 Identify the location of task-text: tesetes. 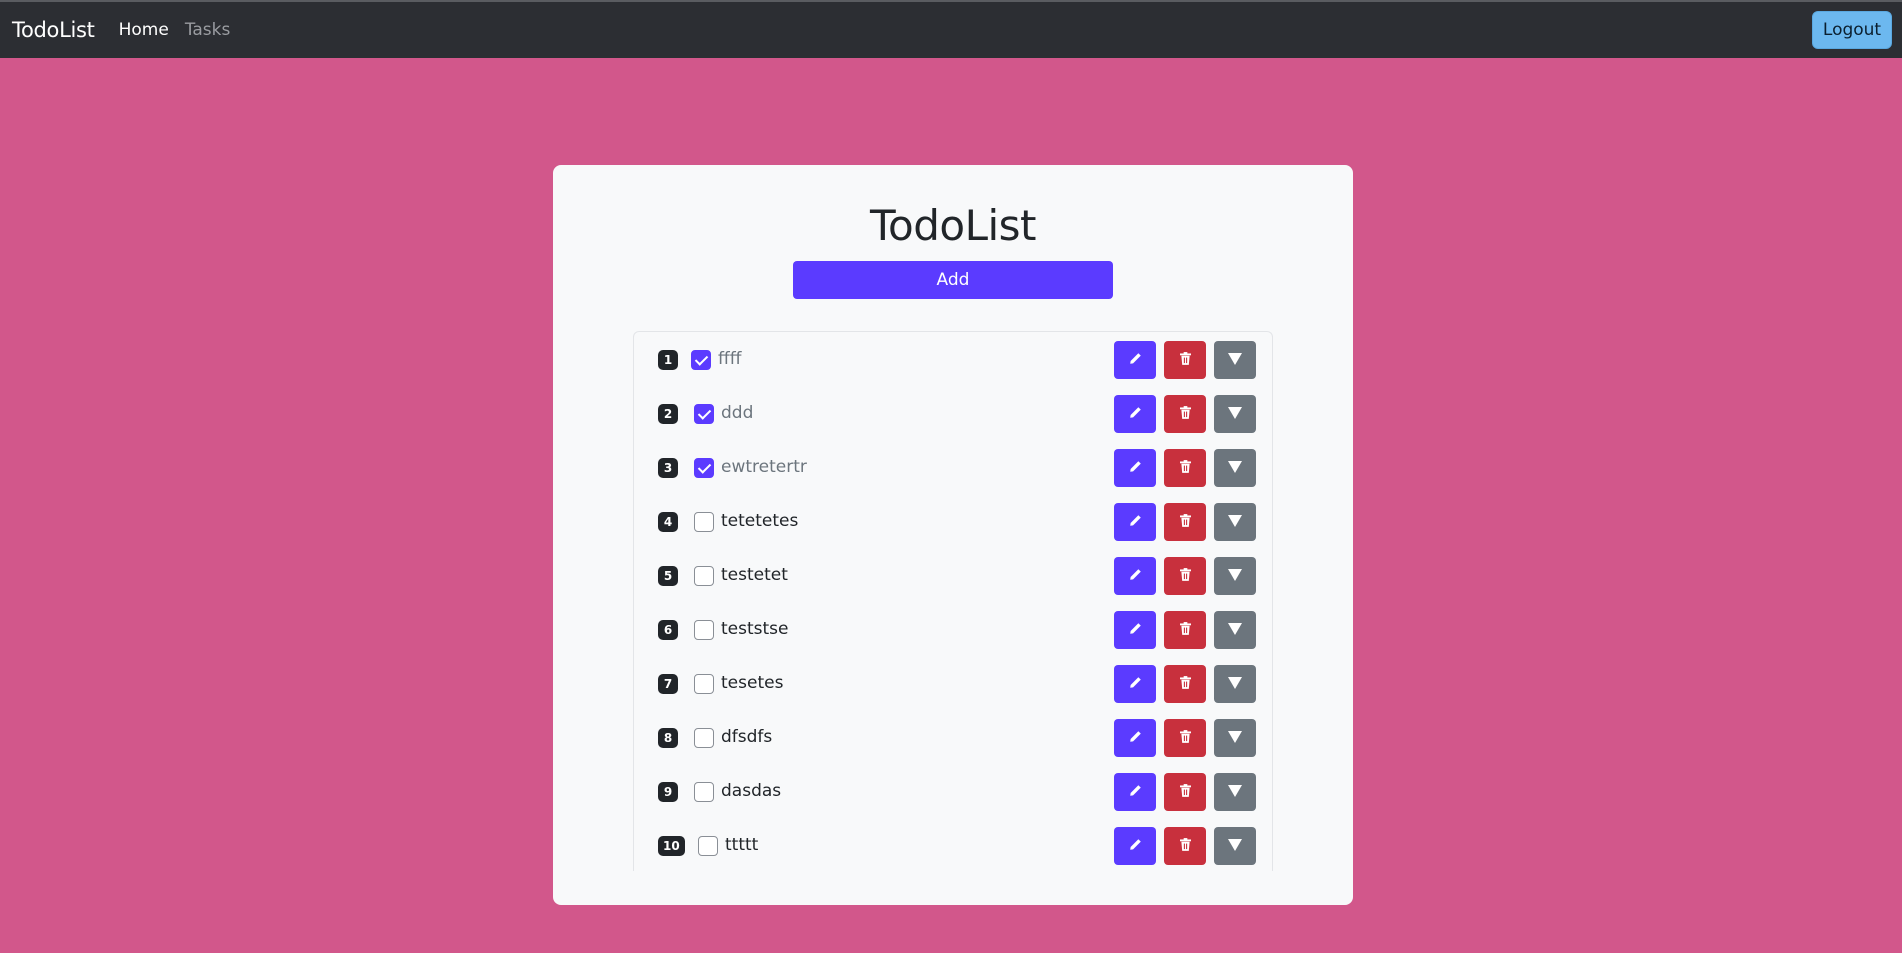
(752, 683).